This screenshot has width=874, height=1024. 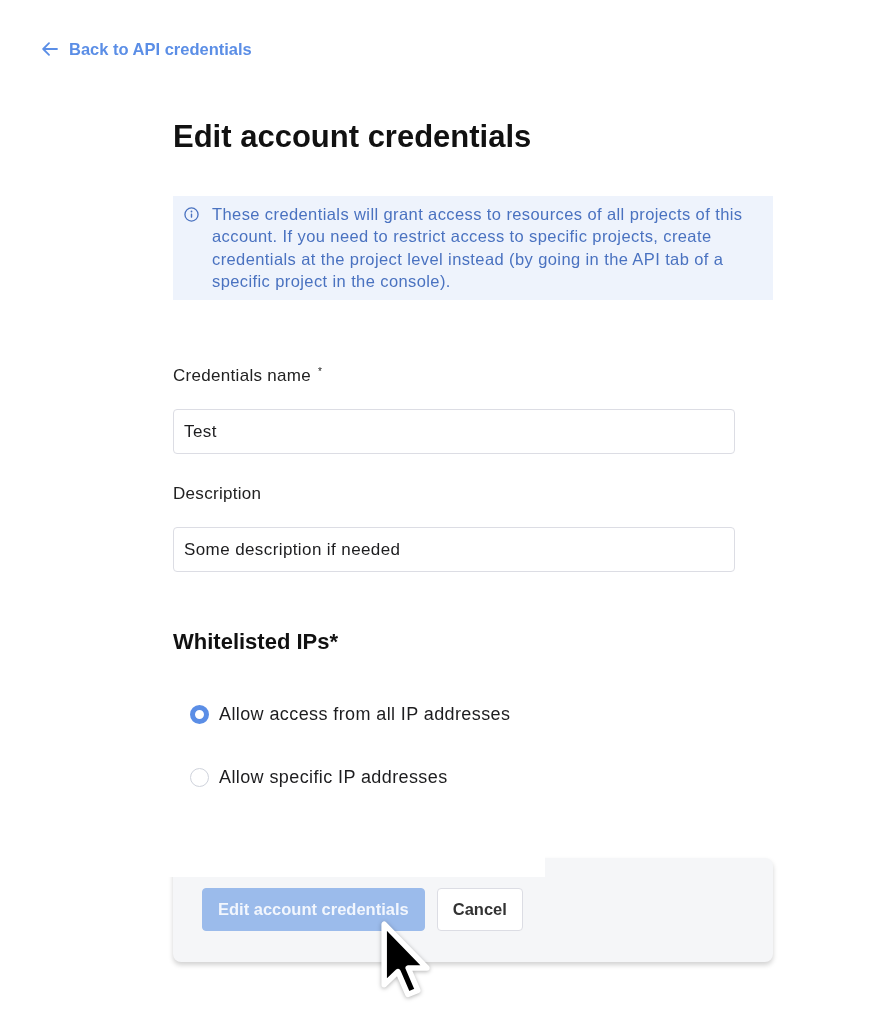 I want to click on radio-label: Allow specific IP addresses, so click(x=333, y=777).